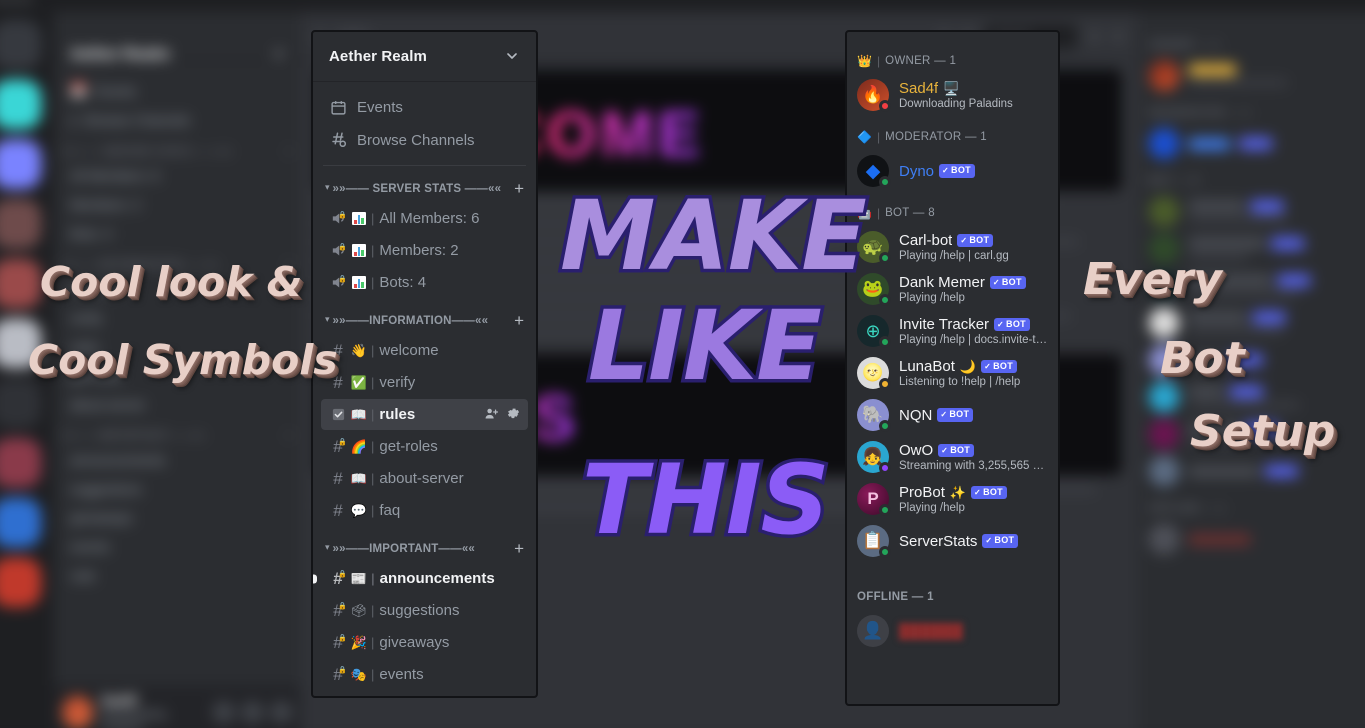 Image resolution: width=1365 pixels, height=728 pixels. Describe the element at coordinates (420, 578) in the screenshot. I see `channel-announcements: # 🔒 📰 | announcements` at that location.